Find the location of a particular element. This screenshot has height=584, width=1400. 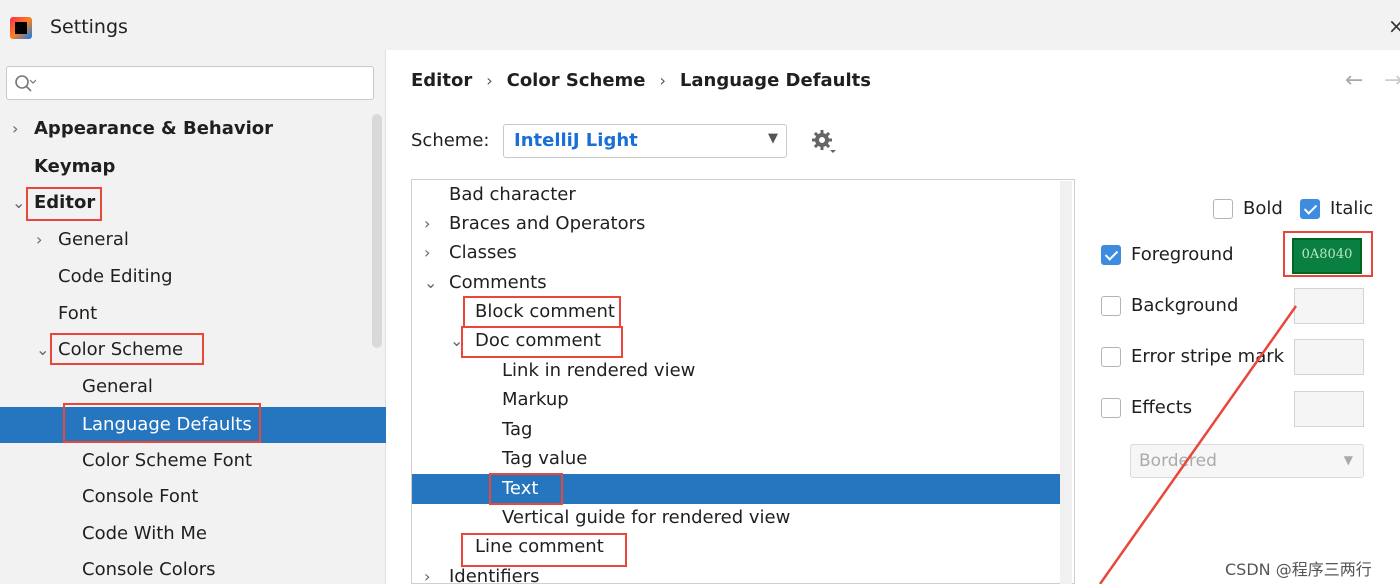

tree-item-label: Font is located at coordinates (78, 313).